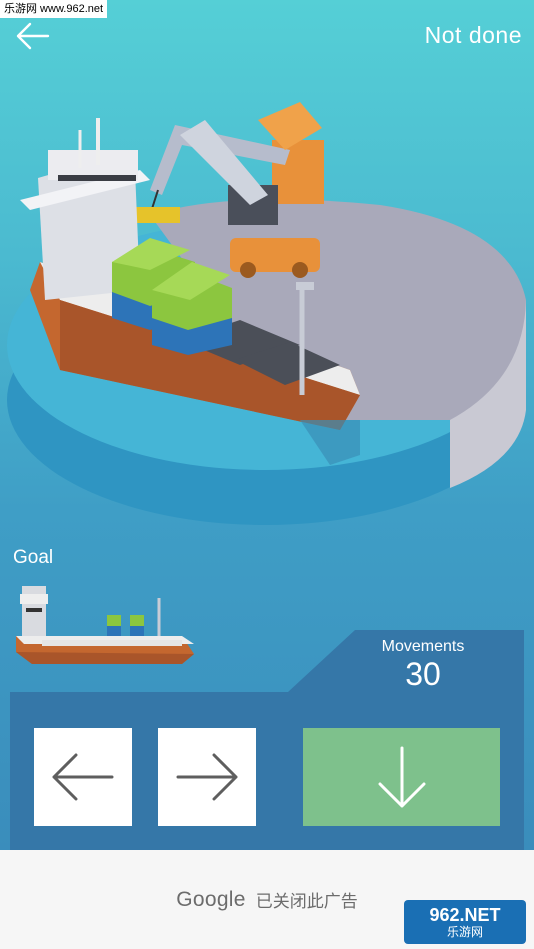 The width and height of the screenshot is (534, 949). What do you see at coordinates (465, 915) in the screenshot?
I see `watermark-logo-main: 962.NET` at bounding box center [465, 915].